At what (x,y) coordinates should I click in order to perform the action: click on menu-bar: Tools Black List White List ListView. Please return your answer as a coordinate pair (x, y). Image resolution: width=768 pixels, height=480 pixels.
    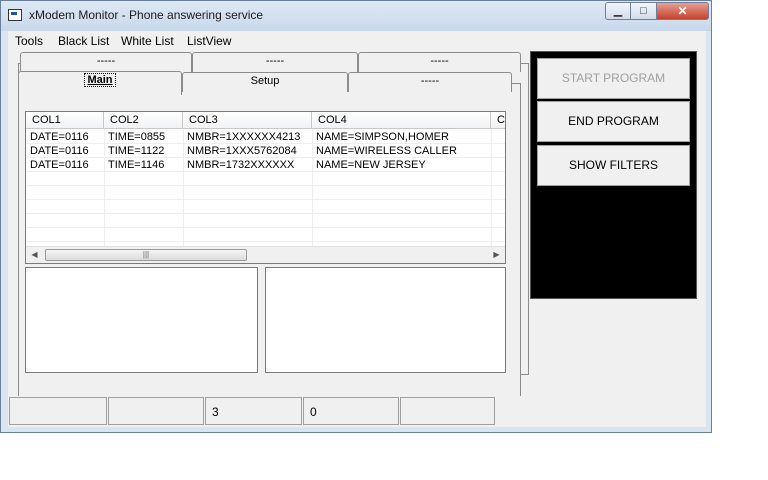
    Looking at the image, I should click on (357, 41).